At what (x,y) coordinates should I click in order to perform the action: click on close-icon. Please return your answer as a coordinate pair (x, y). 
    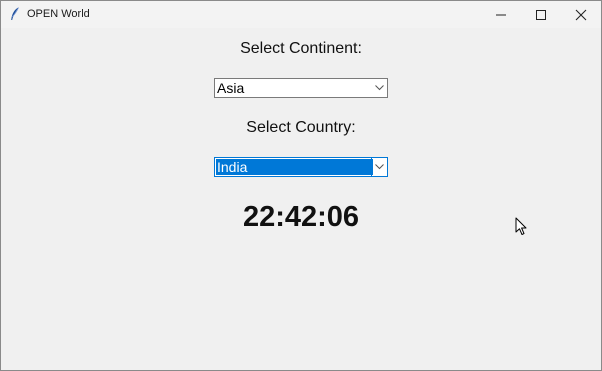
    Looking at the image, I should click on (581, 15).